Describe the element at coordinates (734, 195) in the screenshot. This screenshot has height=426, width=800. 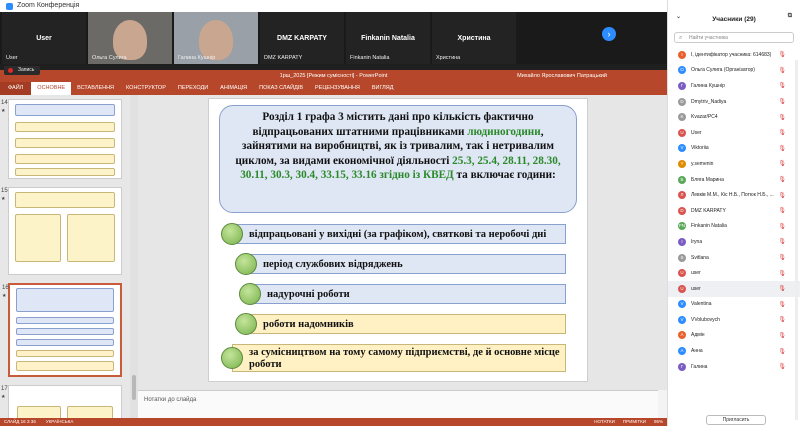
I see `participant-row: Л Левків М.М., Кіс Н.Б., Потюк Н.Б., ... 🎙` at that location.